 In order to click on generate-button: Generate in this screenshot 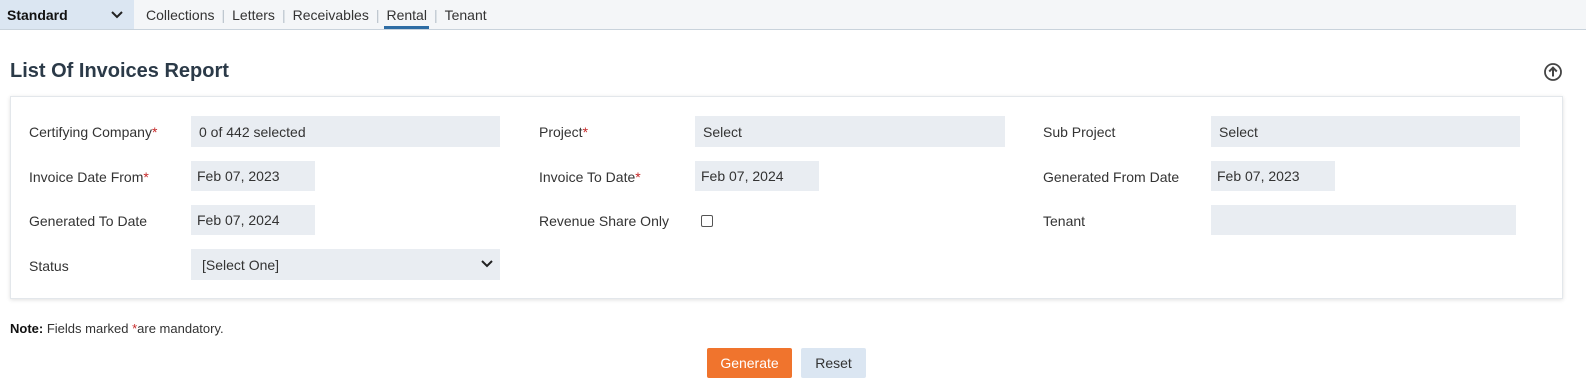, I will do `click(749, 363)`.